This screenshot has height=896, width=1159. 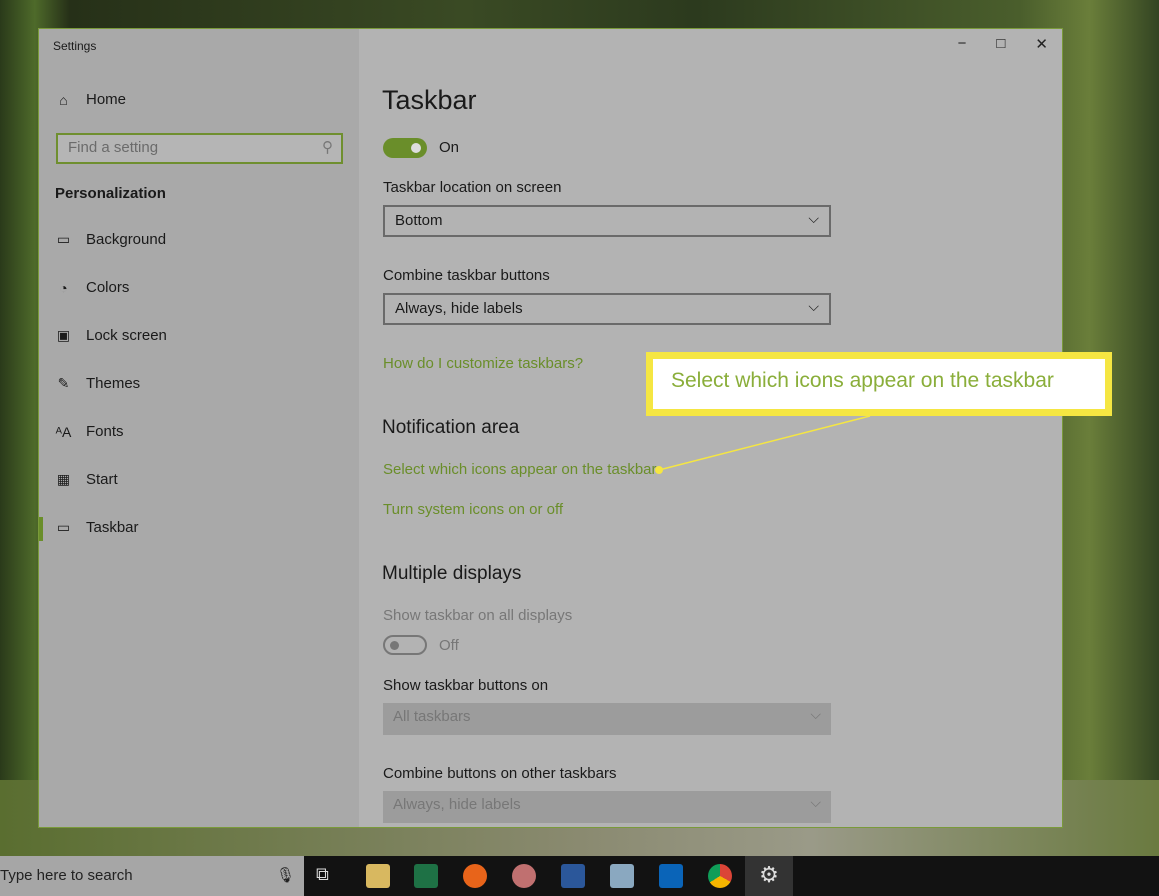 What do you see at coordinates (769, 876) in the screenshot?
I see `settings-app-icon: ⚙` at bounding box center [769, 876].